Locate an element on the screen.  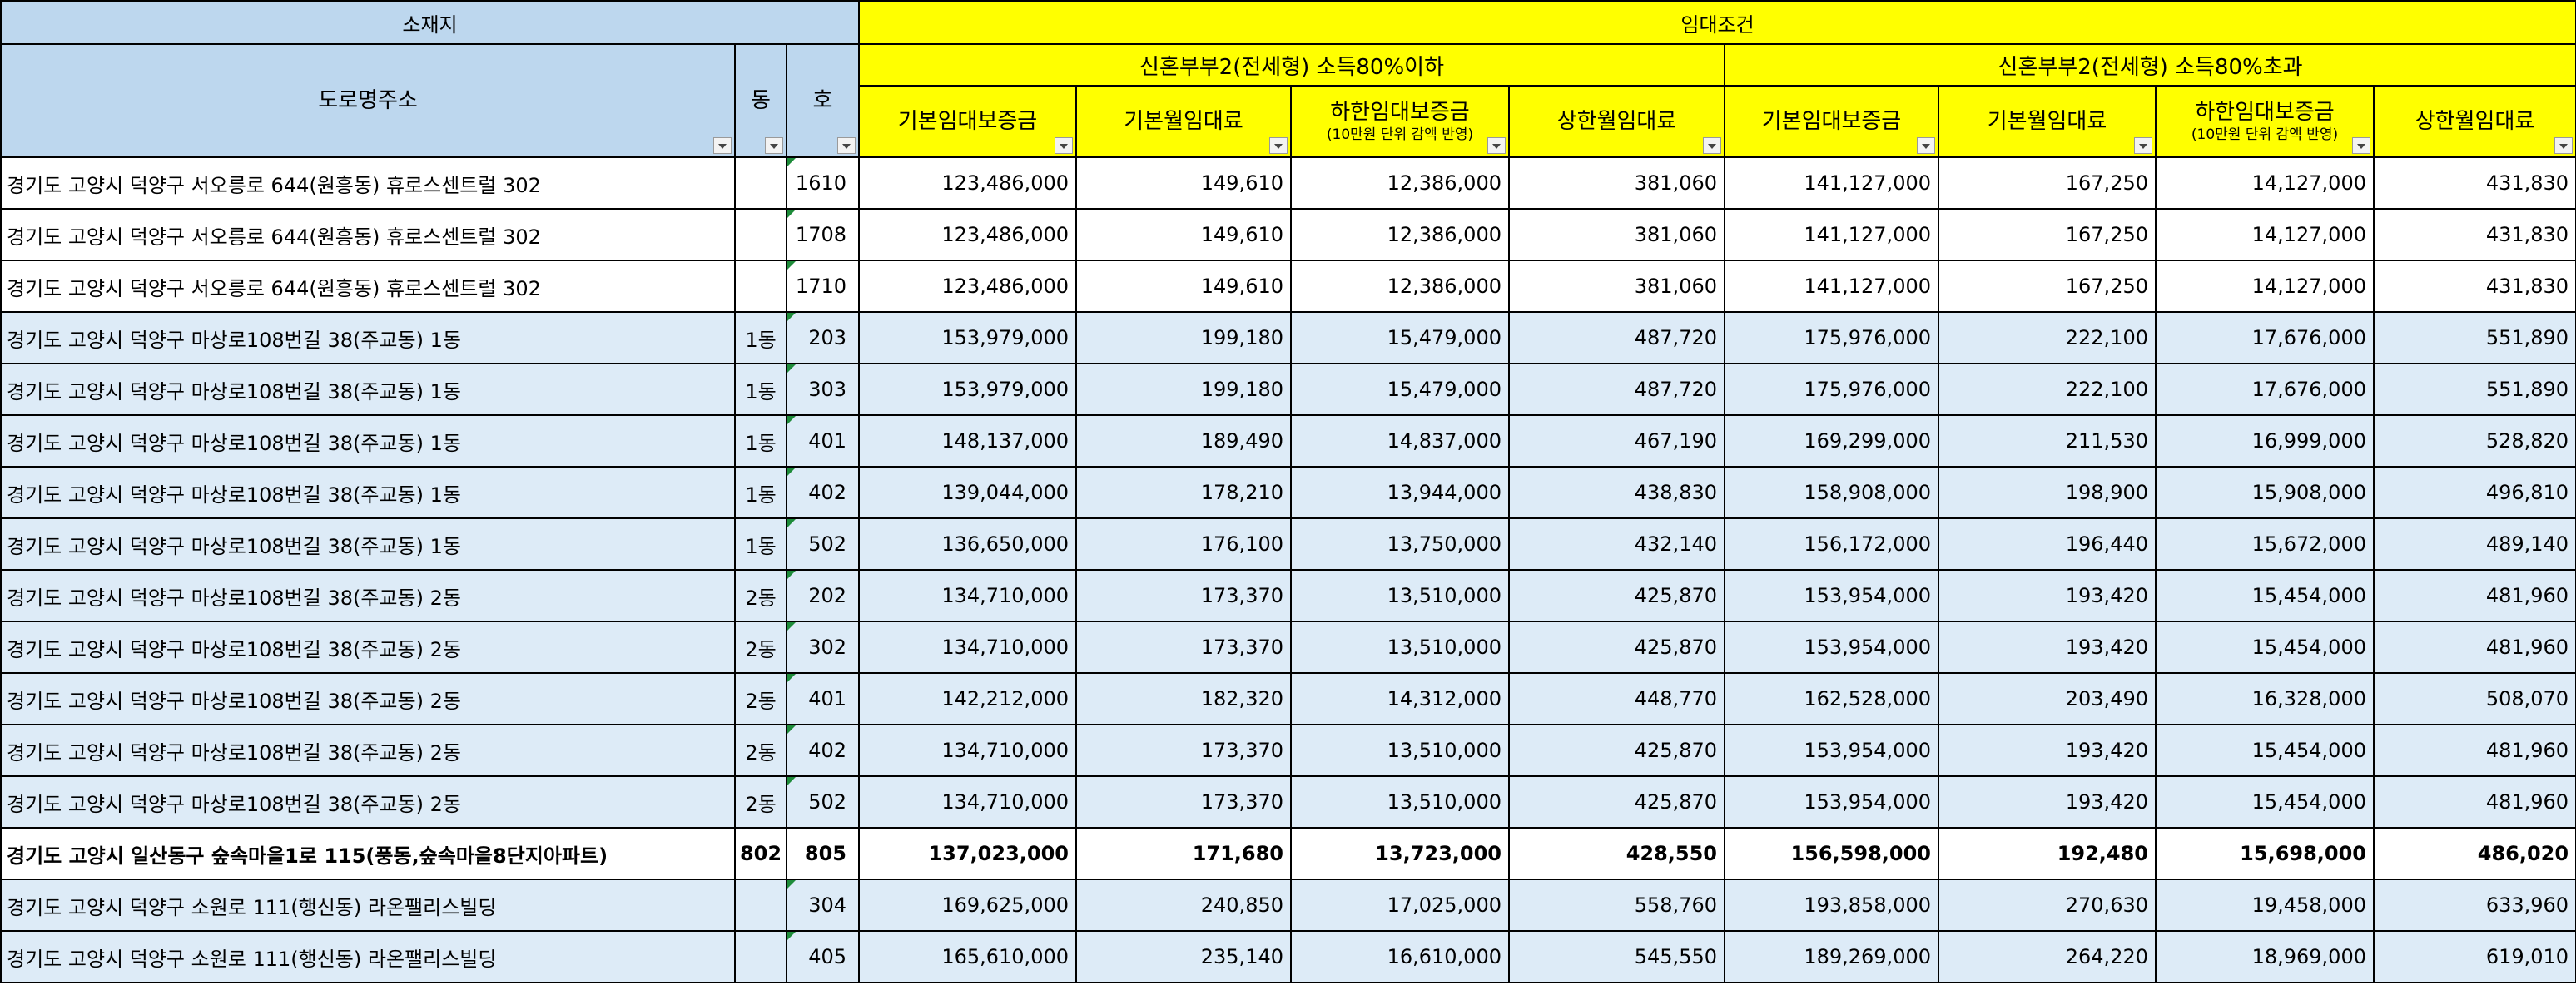
ho-cell: 805 is located at coordinates (823, 854).